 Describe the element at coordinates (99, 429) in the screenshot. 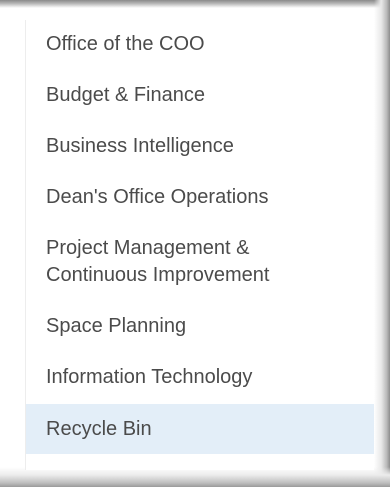

I see `nav-item-label: Recycle Bin` at that location.